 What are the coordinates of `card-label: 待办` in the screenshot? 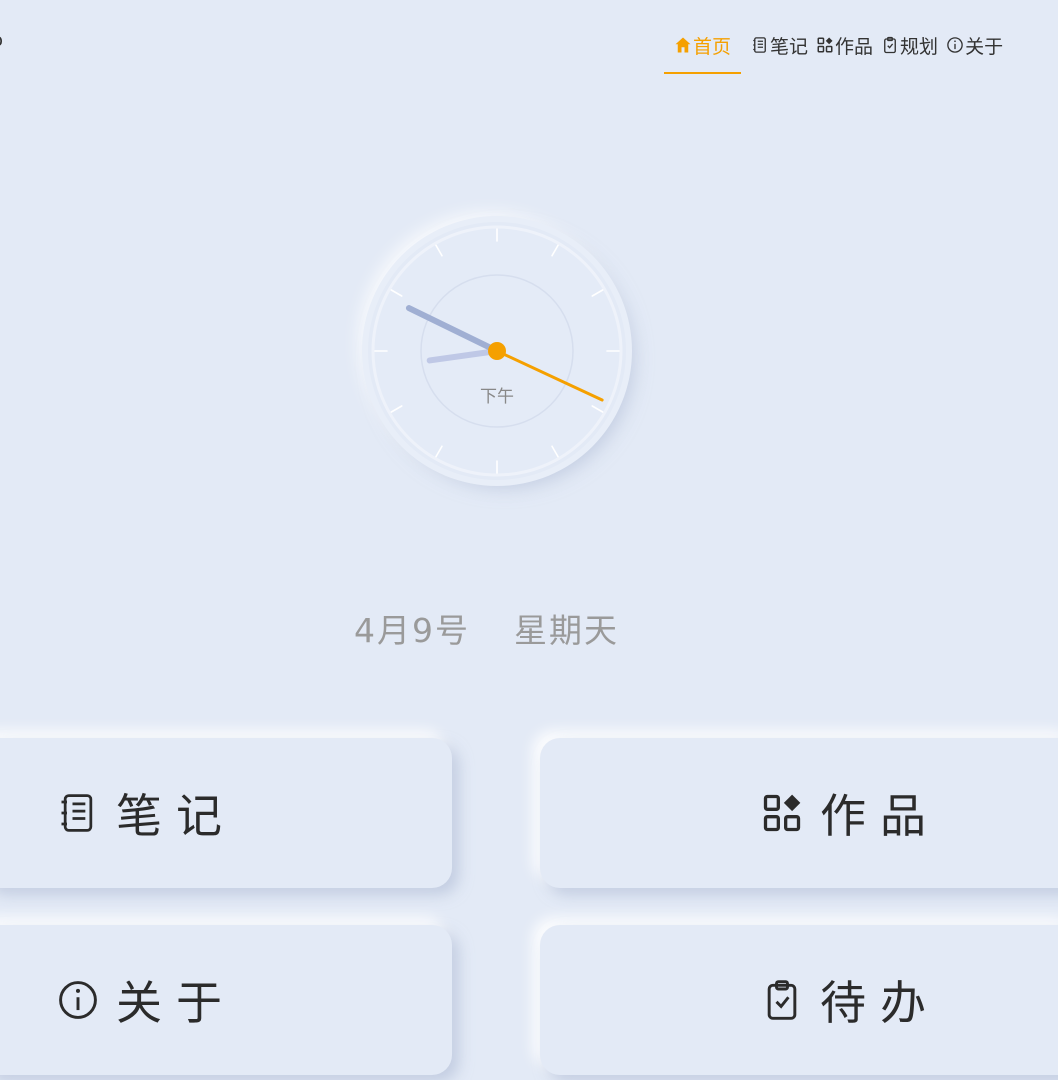 It's located at (880, 1003).